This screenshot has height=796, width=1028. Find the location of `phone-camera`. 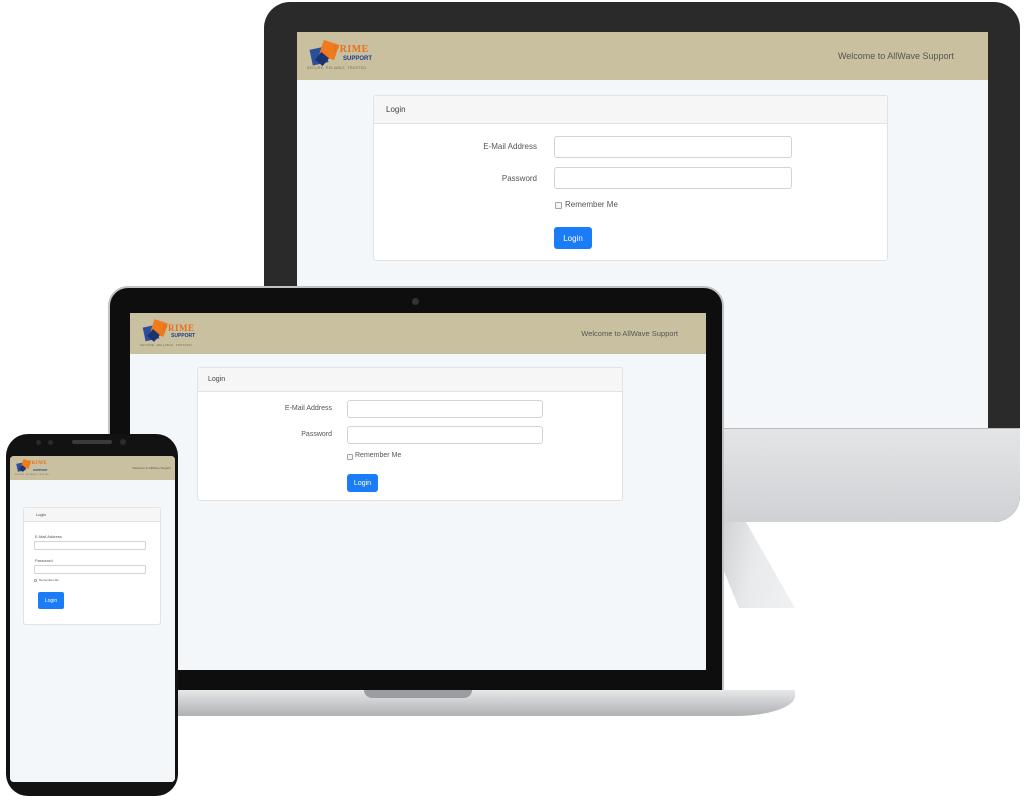

phone-camera is located at coordinates (123, 442).